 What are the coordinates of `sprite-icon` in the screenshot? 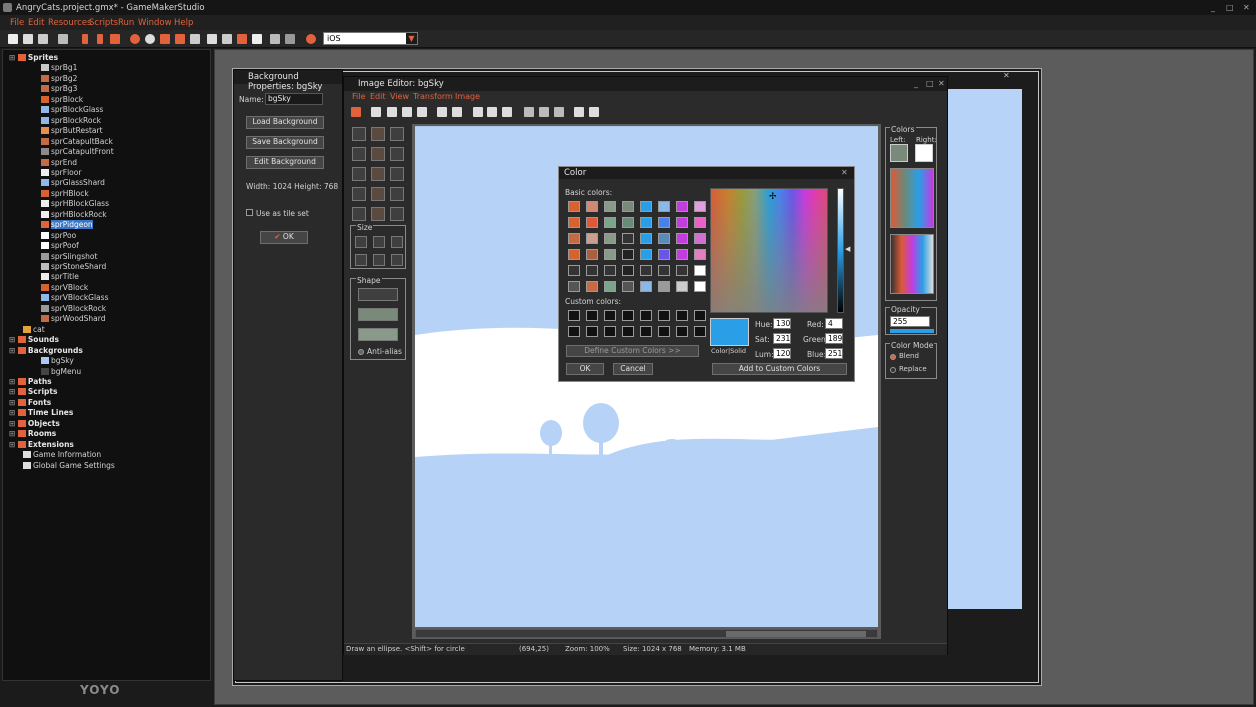 It's located at (150, 39).